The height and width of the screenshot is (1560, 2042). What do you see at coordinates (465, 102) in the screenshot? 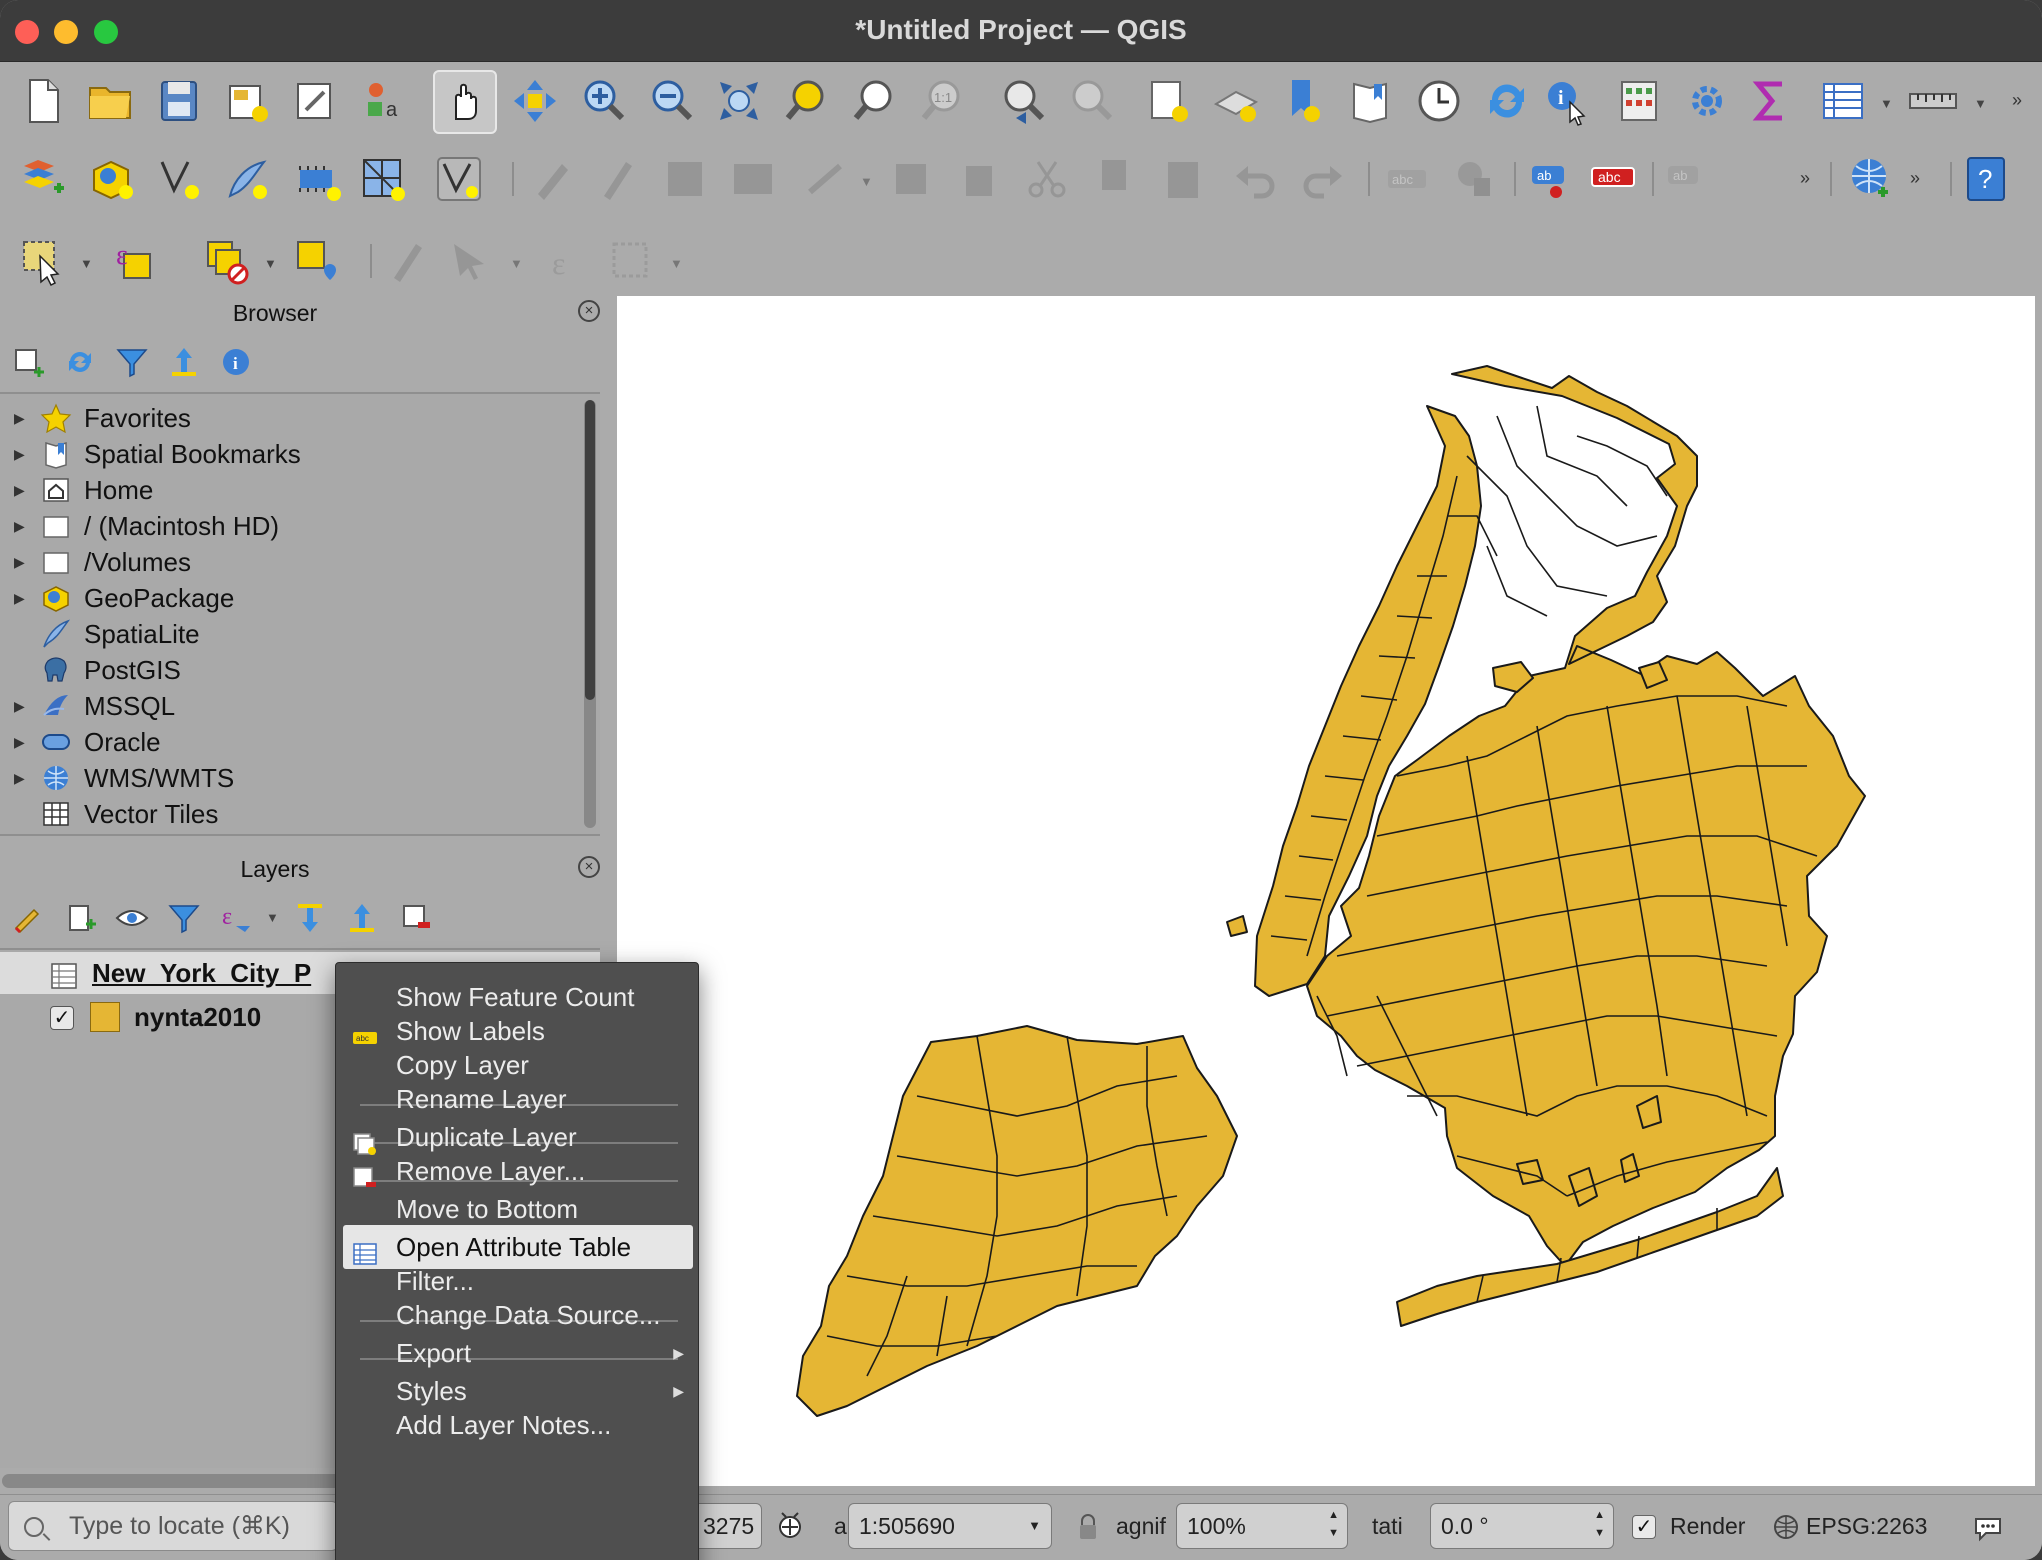
I see `pan-map-icon` at bounding box center [465, 102].